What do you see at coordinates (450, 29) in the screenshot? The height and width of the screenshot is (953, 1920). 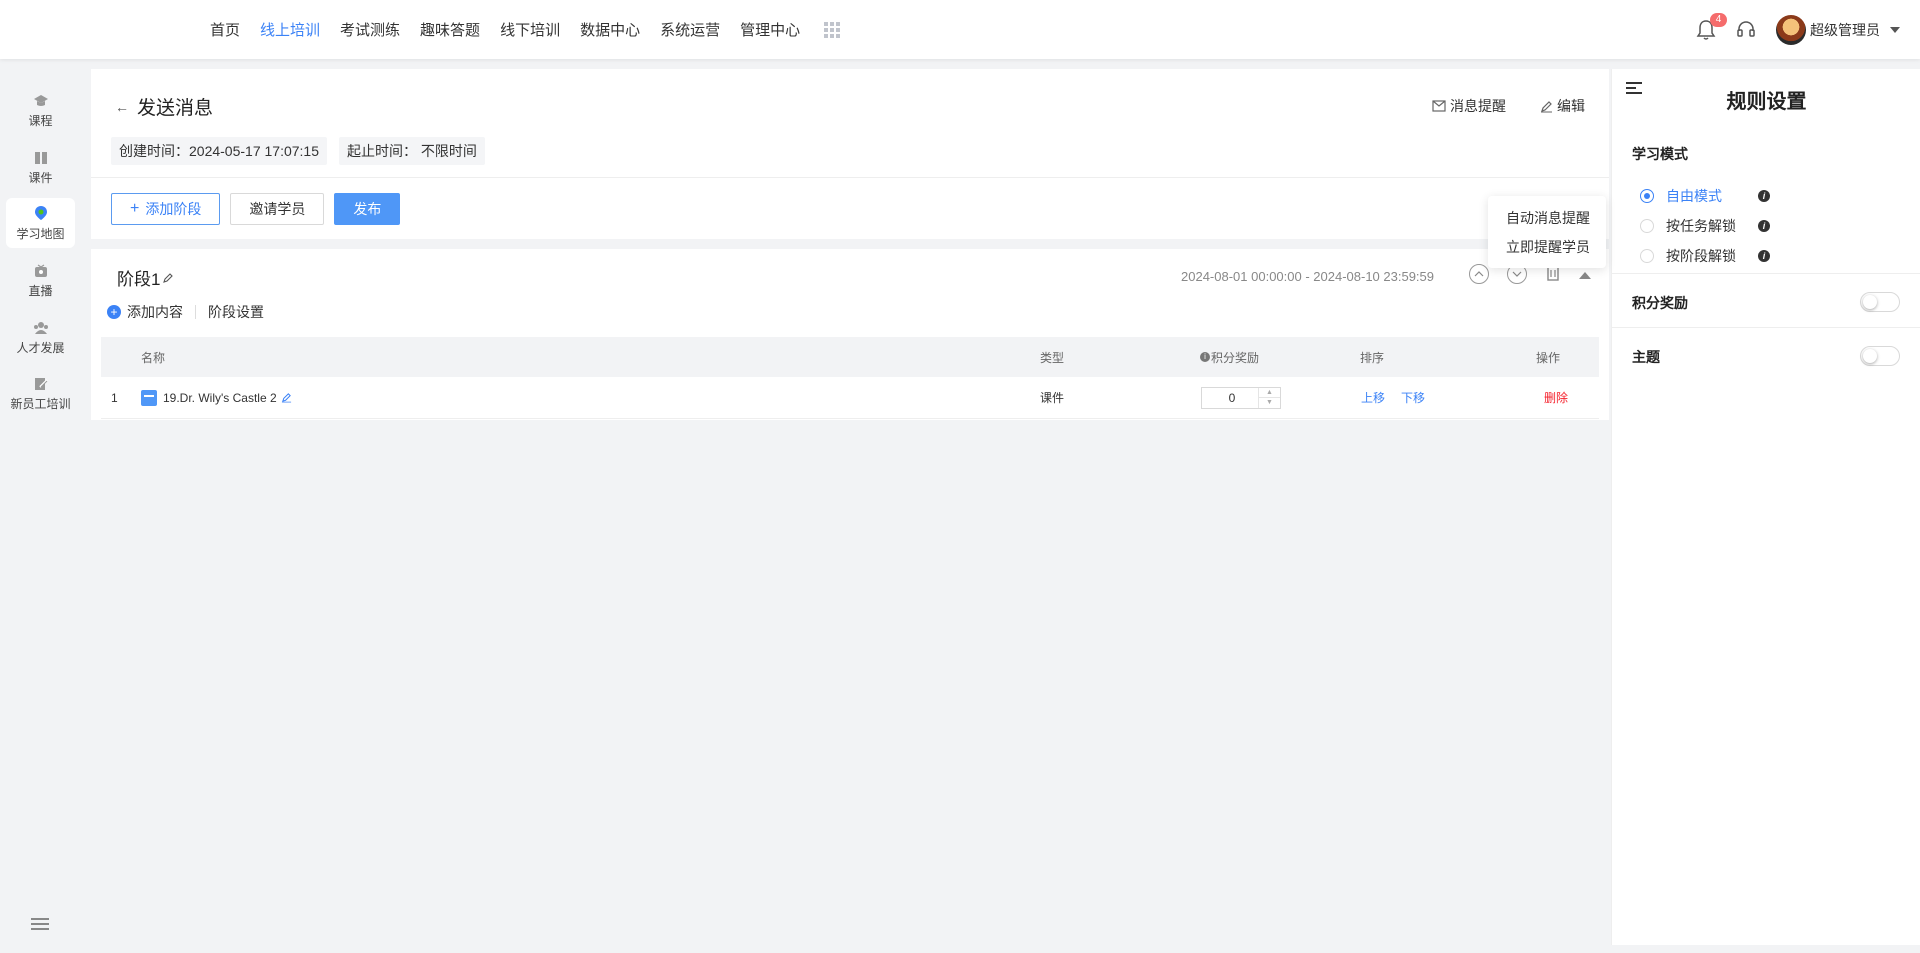 I see `nav-item-quiz: 趣味答题` at bounding box center [450, 29].